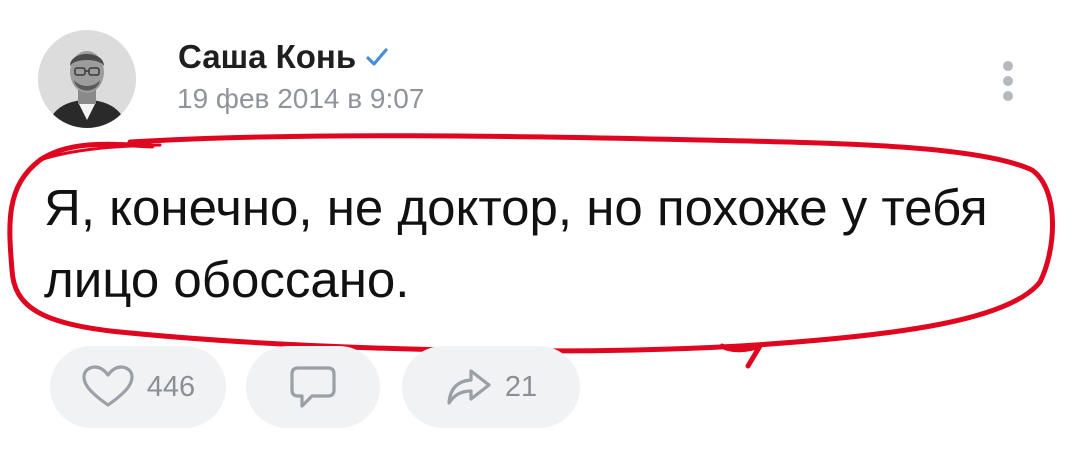 The image size is (1080, 452). I want to click on author-name-row: Саша Конь, so click(284, 57).